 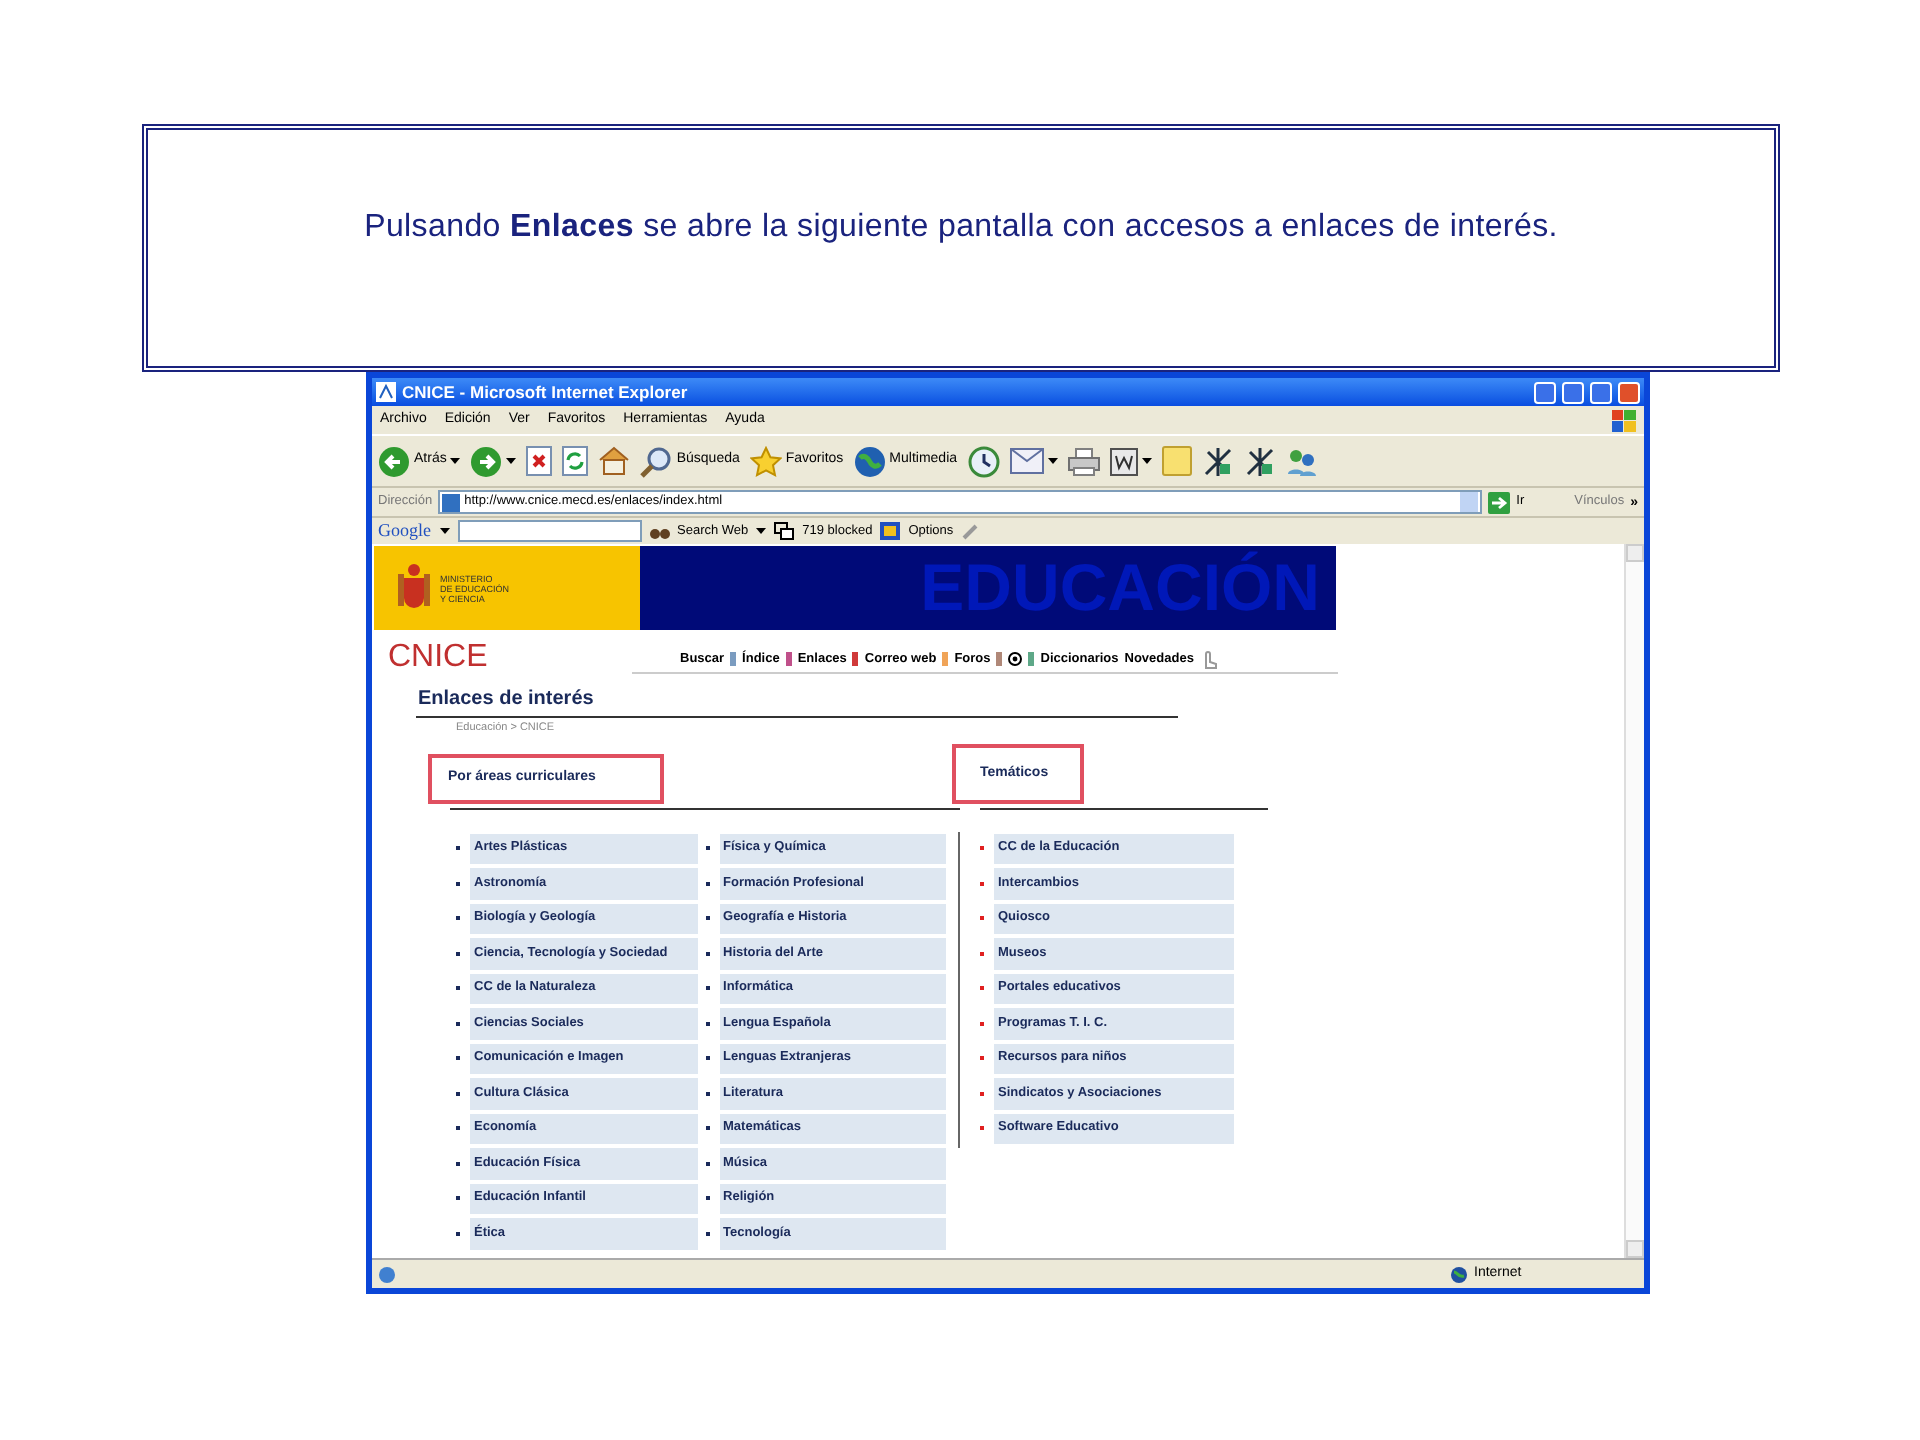 What do you see at coordinates (546, 392) in the screenshot?
I see `window-title: CNICE - Microsoft Internet Explorer` at bounding box center [546, 392].